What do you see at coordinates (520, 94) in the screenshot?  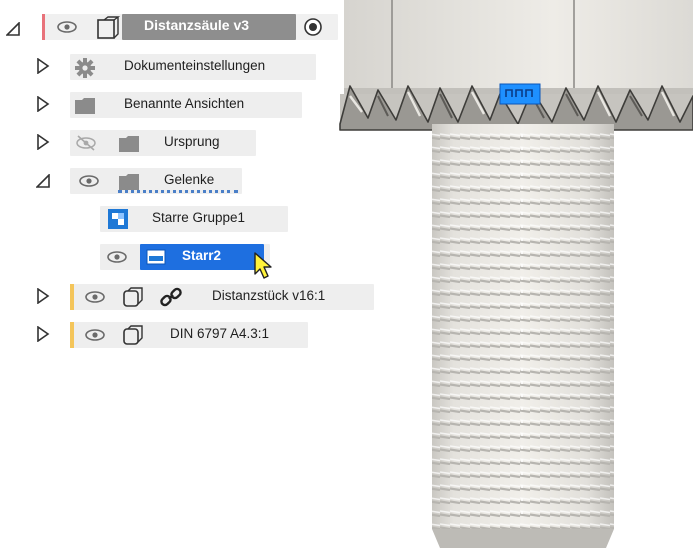 I see `joint-glyph-icon` at bounding box center [520, 94].